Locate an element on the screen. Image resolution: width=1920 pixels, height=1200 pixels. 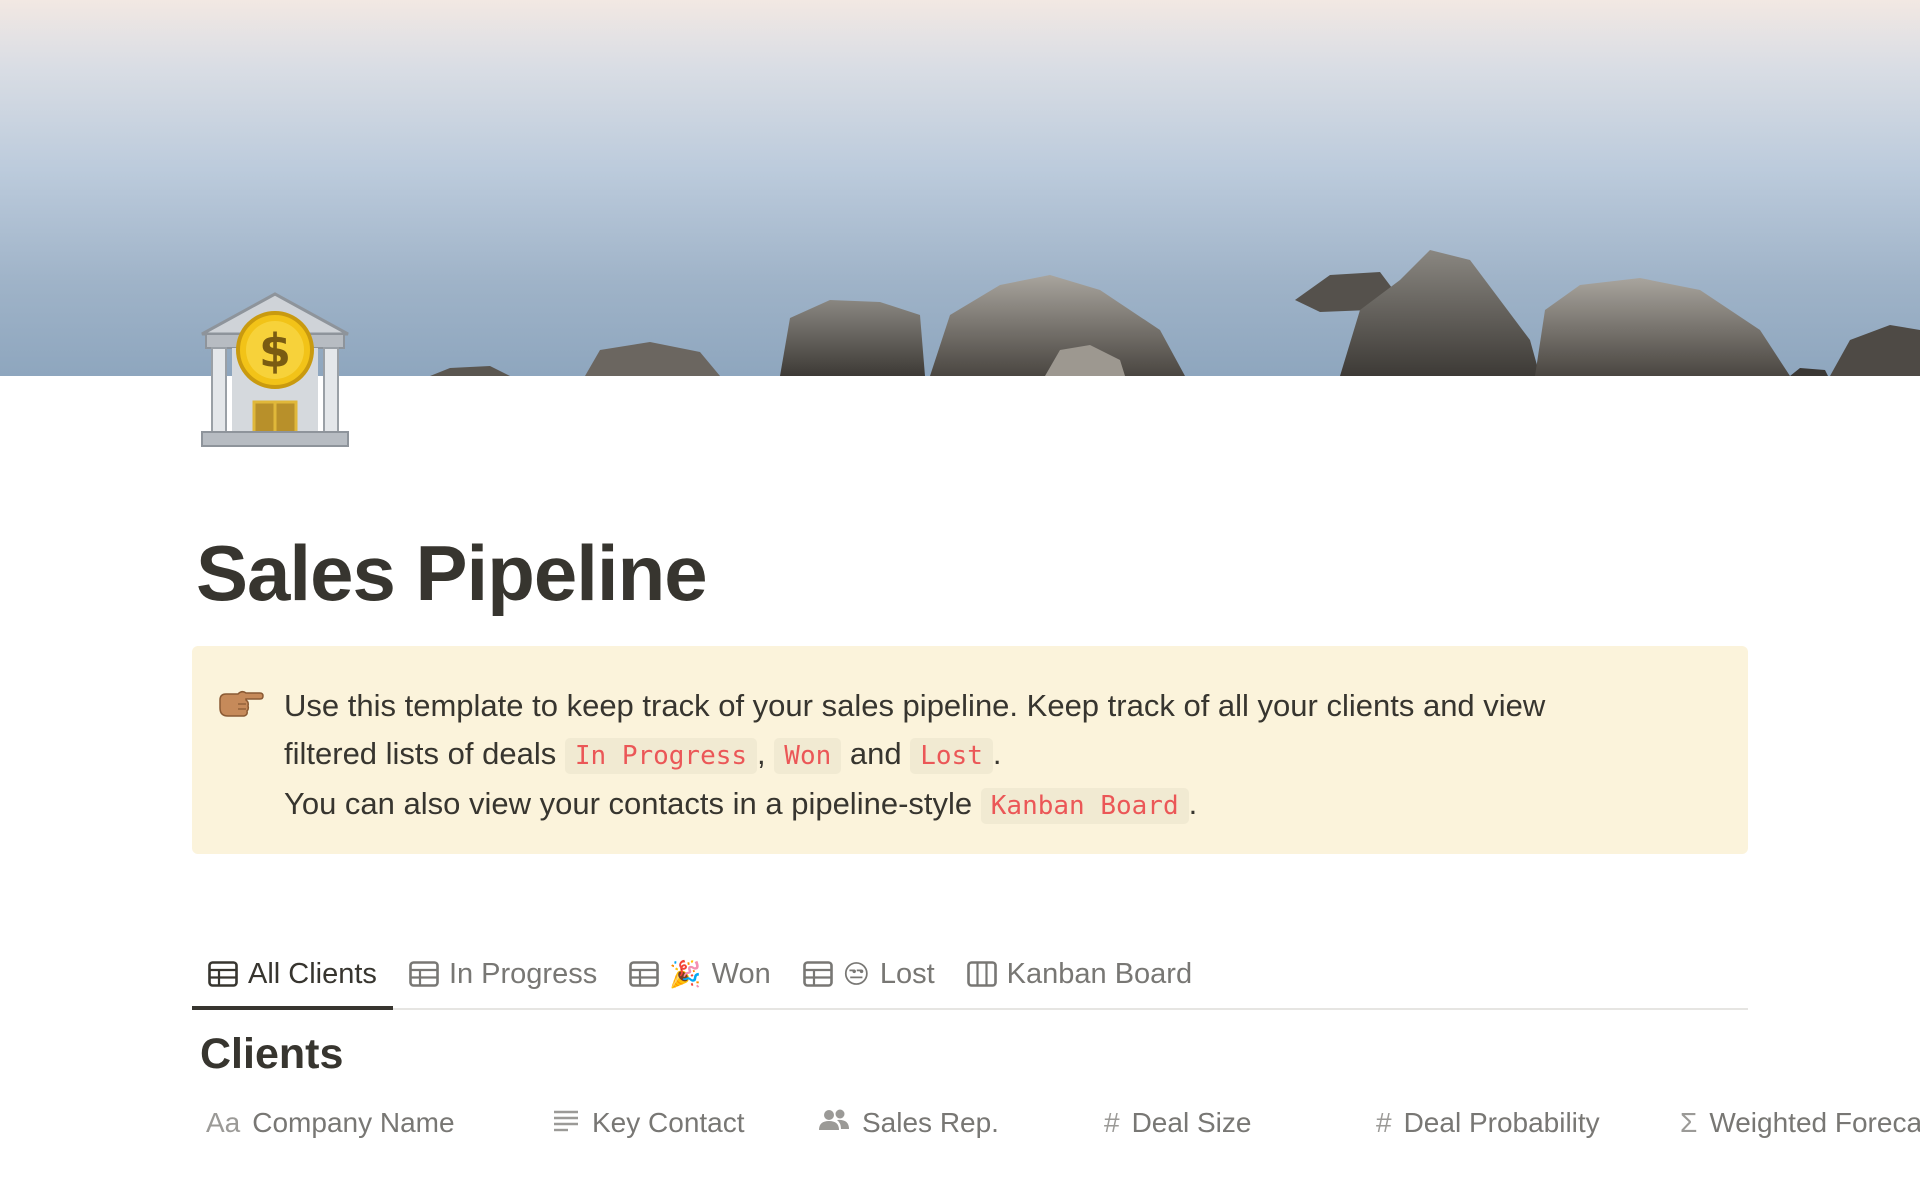
tab-all-clients: All Clients is located at coordinates (292, 975).